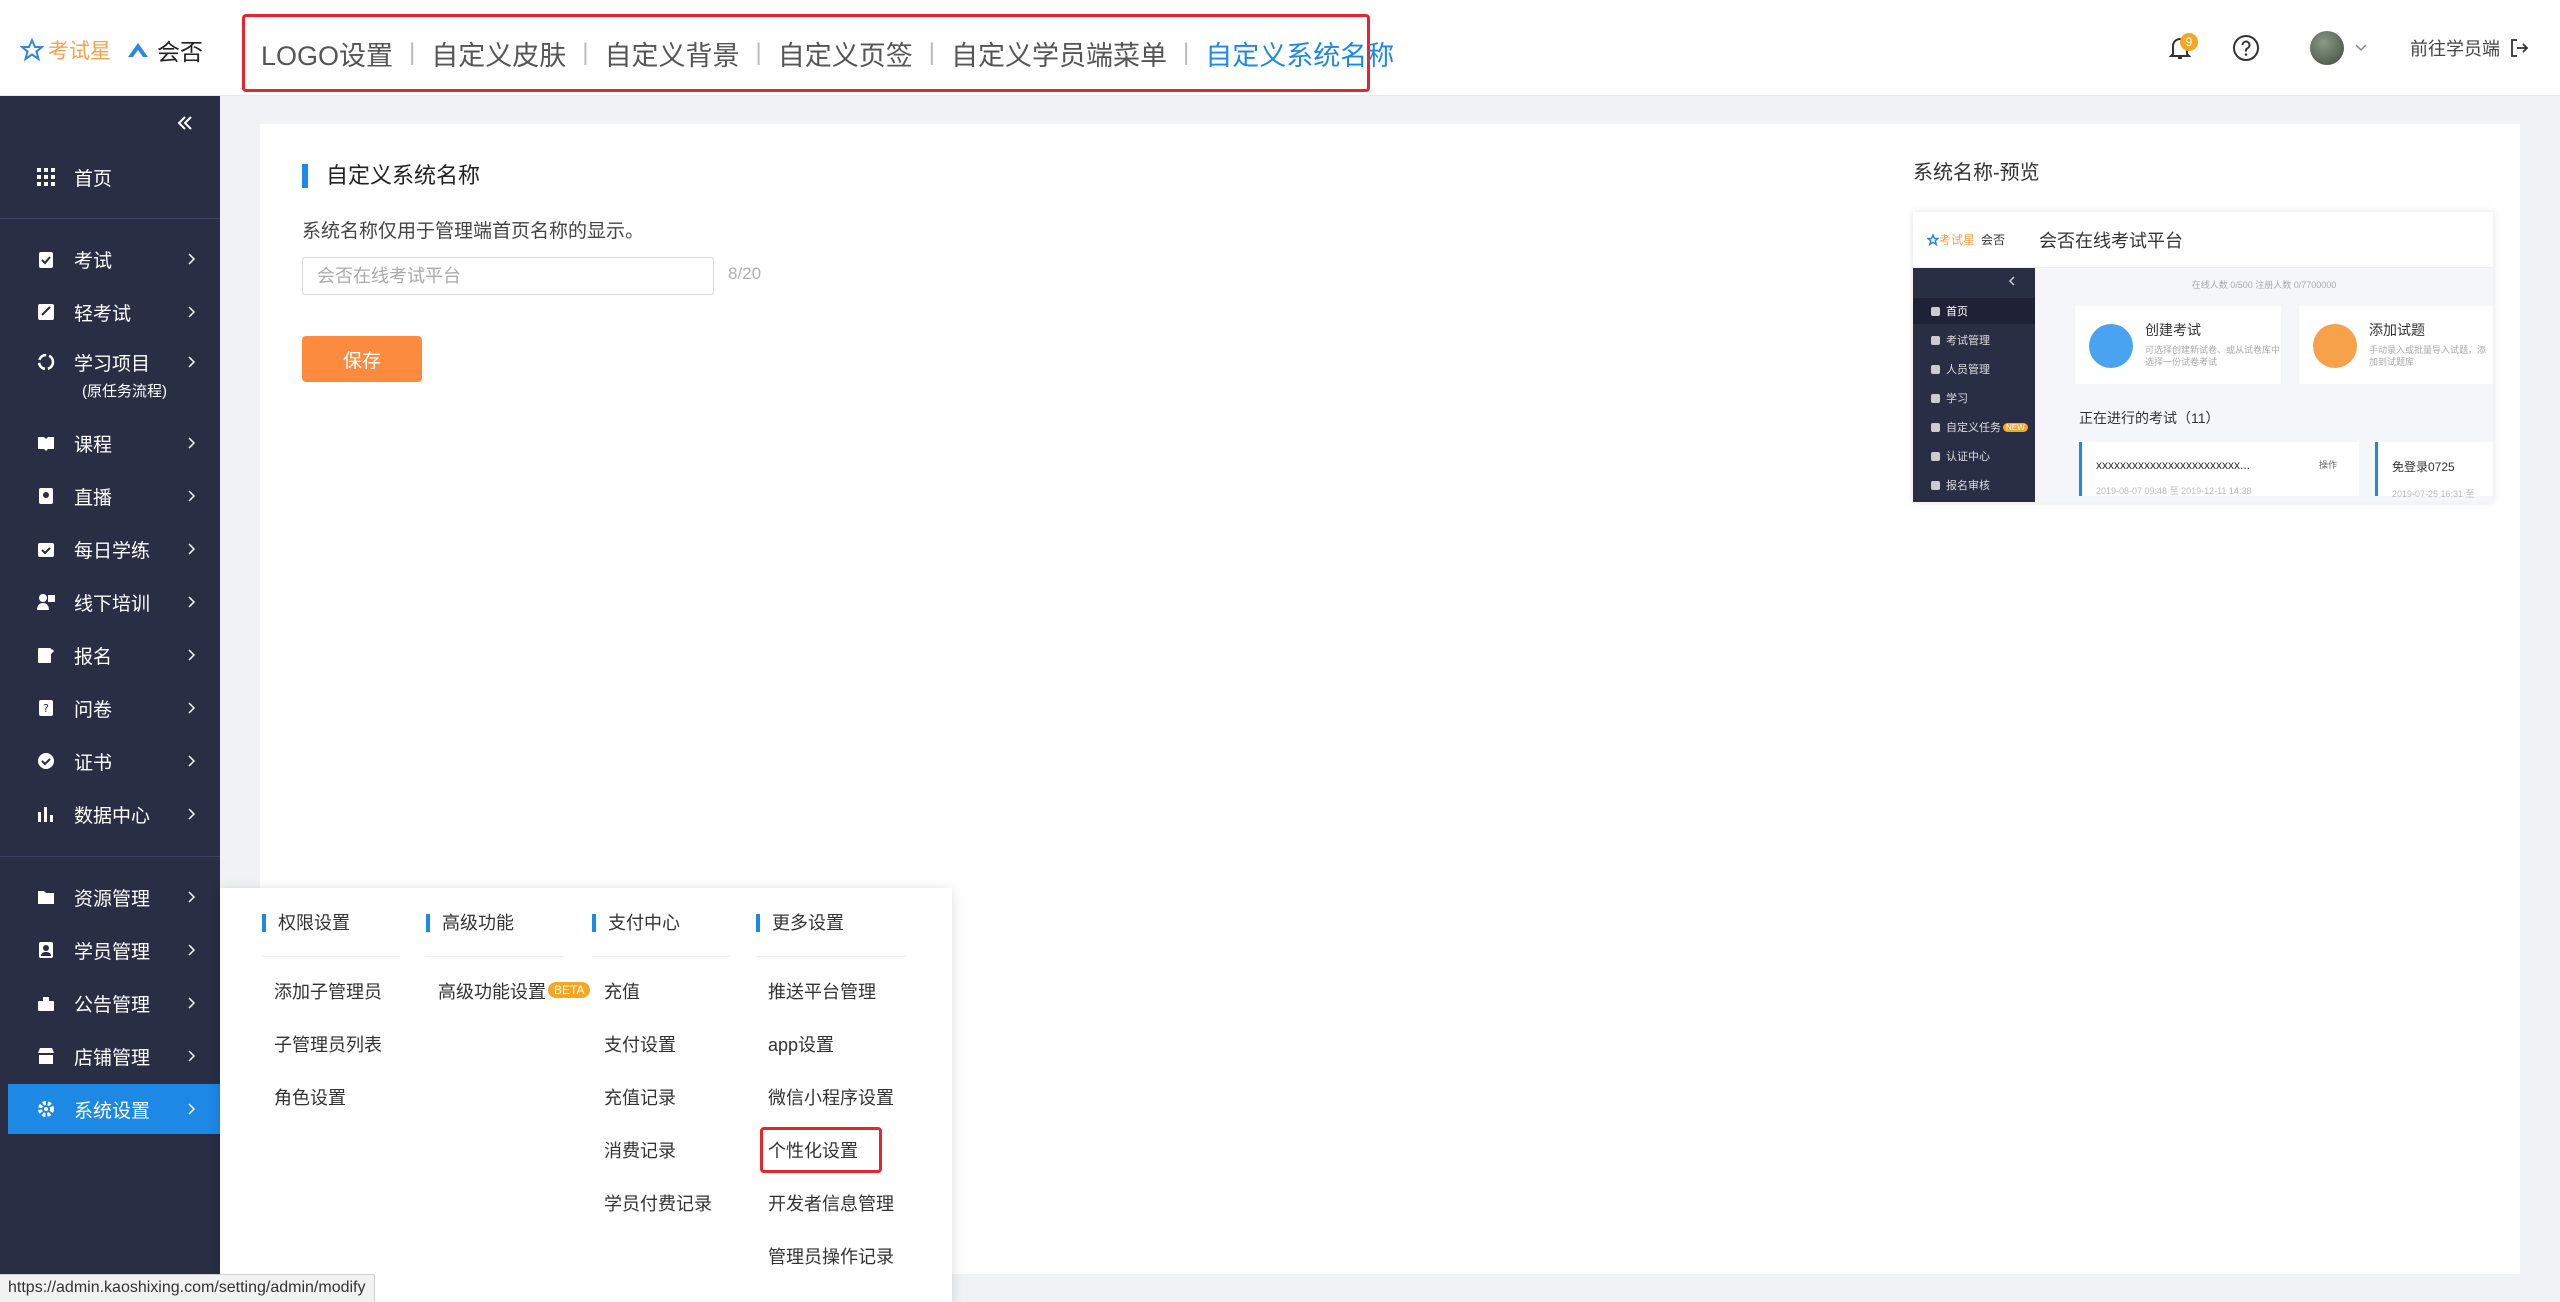 This screenshot has width=2560, height=1302. I want to click on sidebar-item-survey: ? 问卷, so click(110, 708).